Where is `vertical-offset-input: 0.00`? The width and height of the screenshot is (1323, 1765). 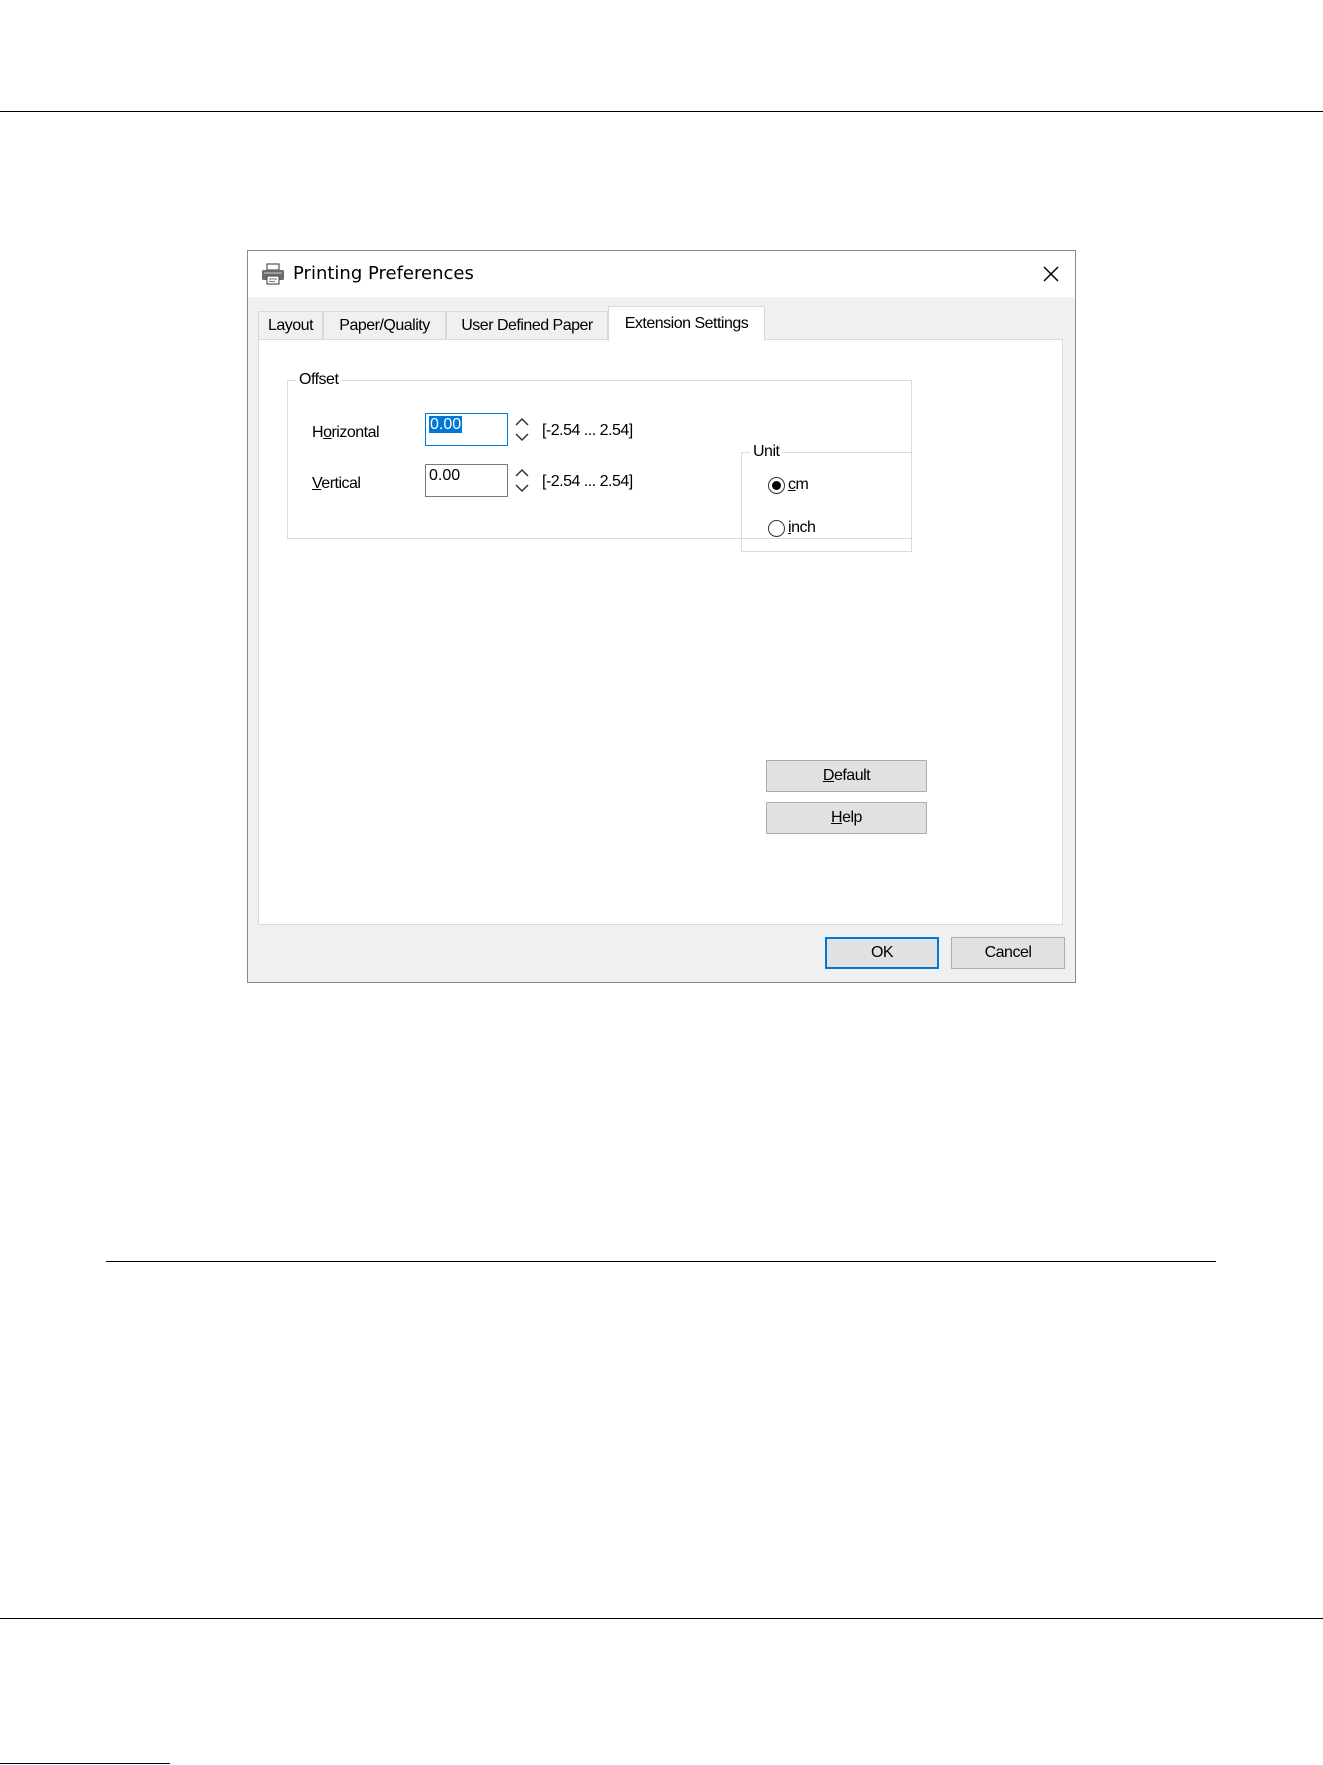 vertical-offset-input: 0.00 is located at coordinates (466, 480).